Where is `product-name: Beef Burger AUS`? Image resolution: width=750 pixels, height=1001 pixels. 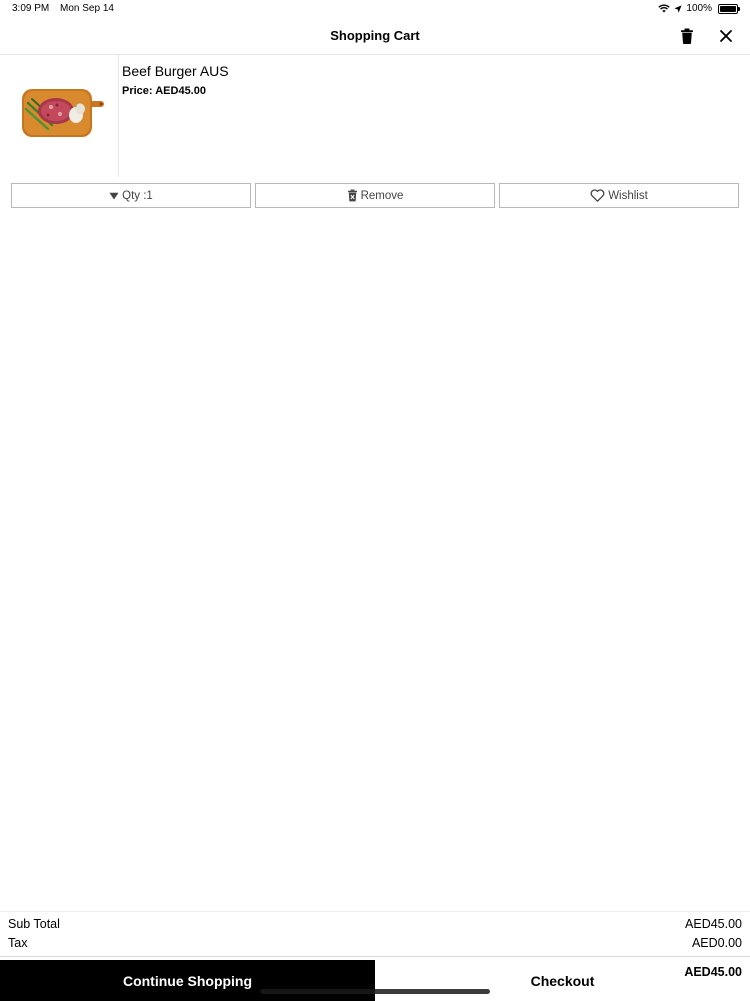 product-name: Beef Burger AUS is located at coordinates (175, 71).